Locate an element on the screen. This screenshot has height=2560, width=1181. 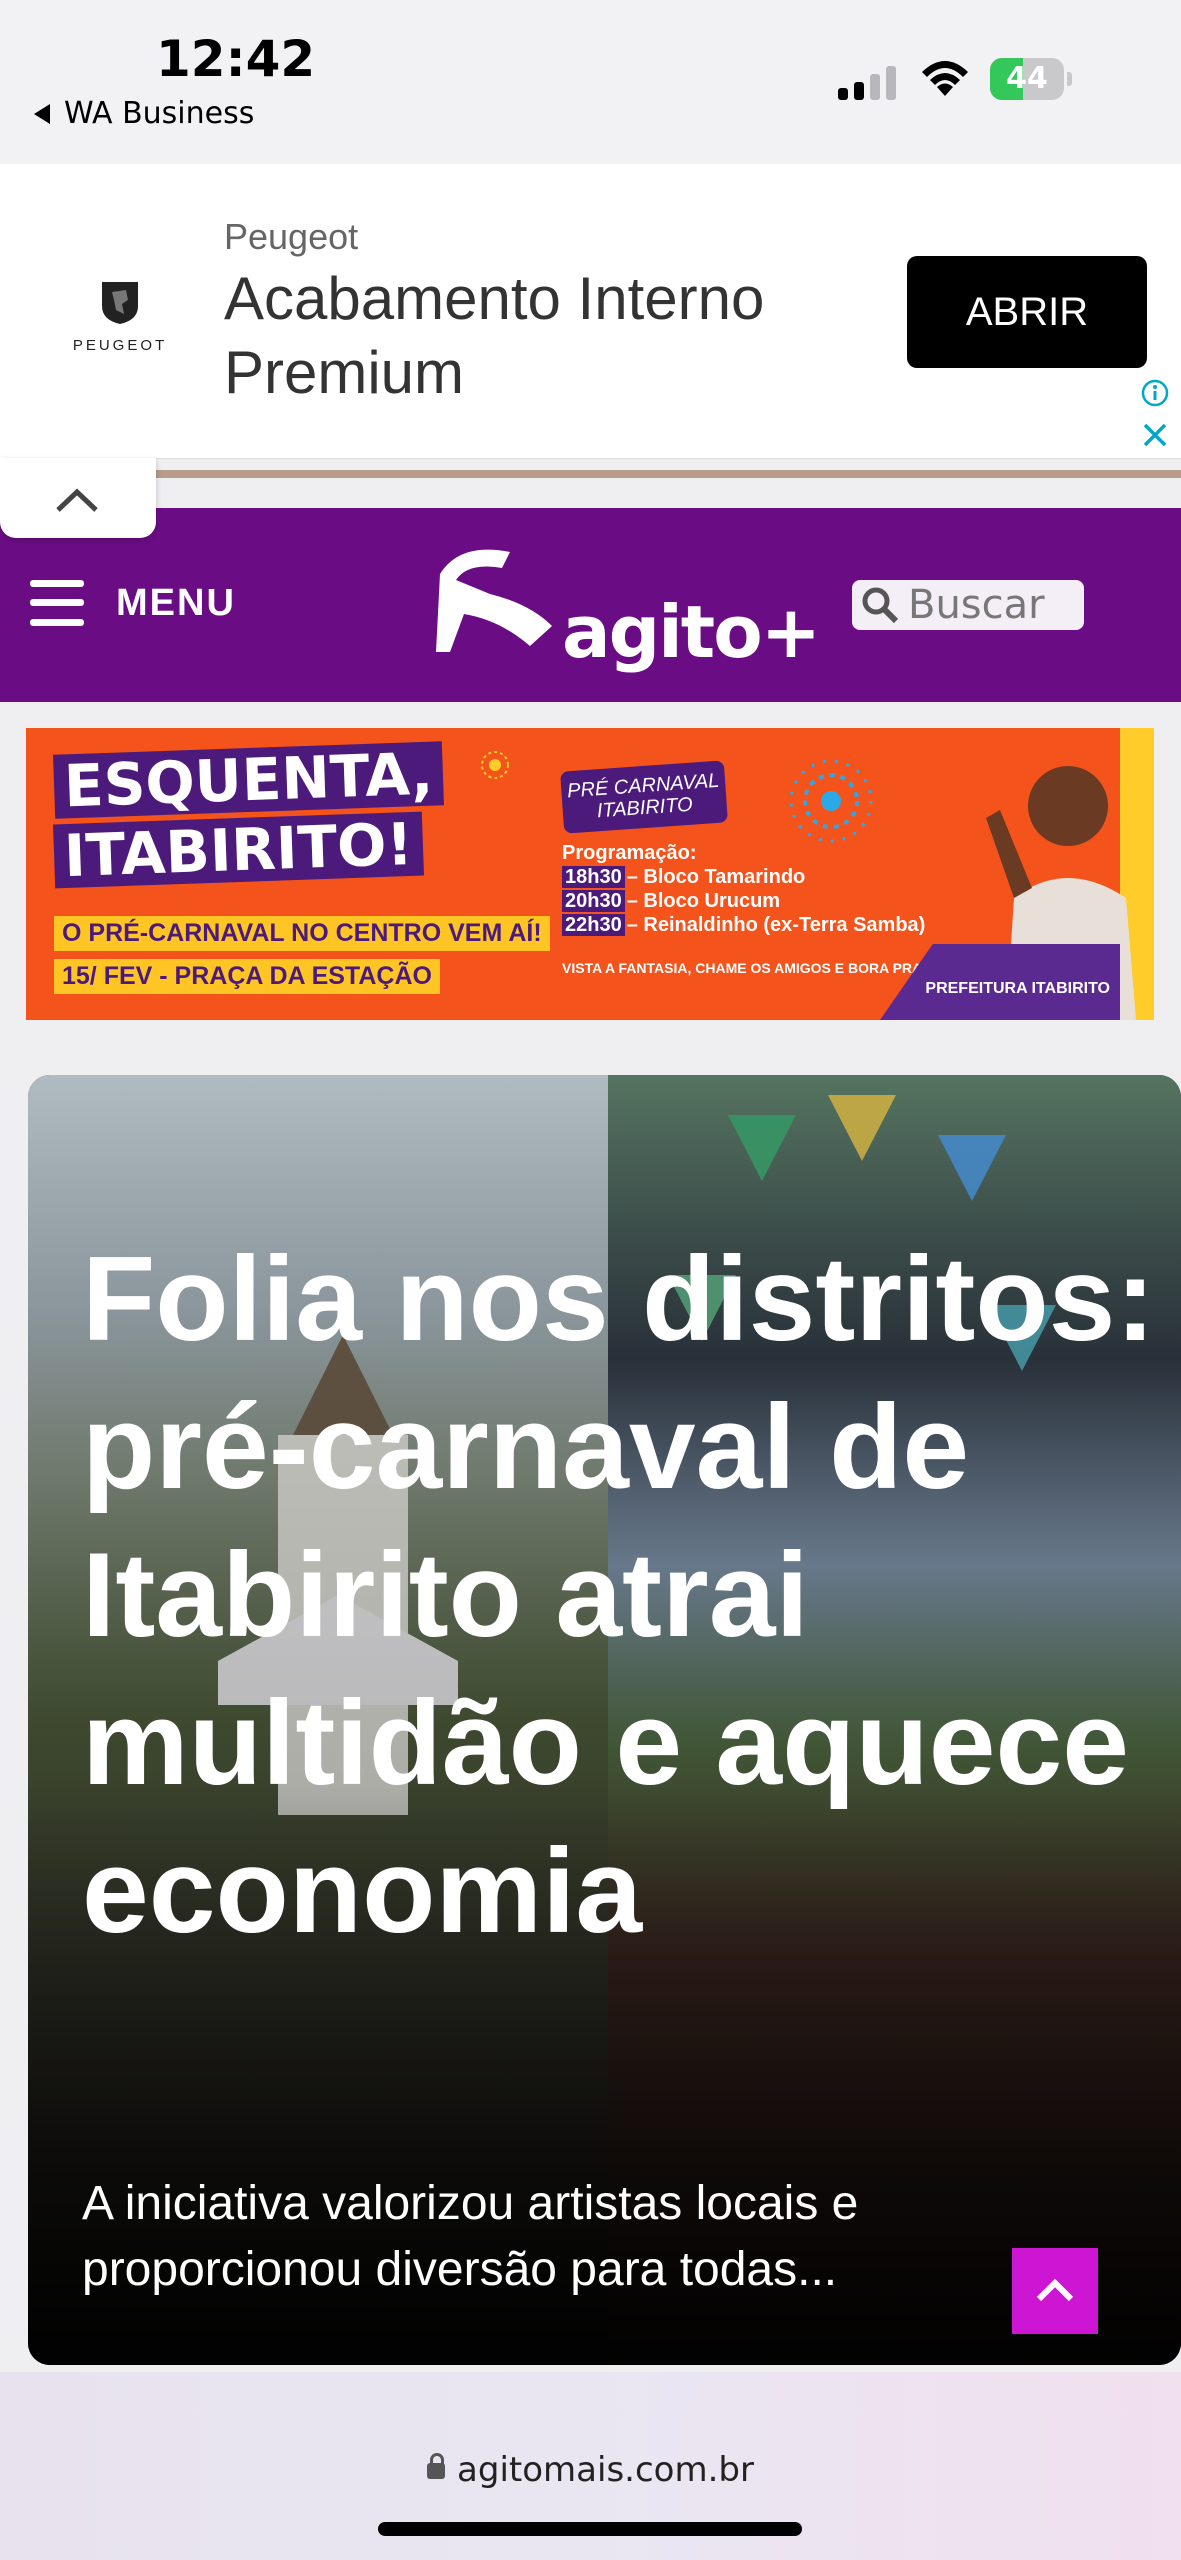
site-header: MENU agito+ Buscar is located at coordinates (590, 605).